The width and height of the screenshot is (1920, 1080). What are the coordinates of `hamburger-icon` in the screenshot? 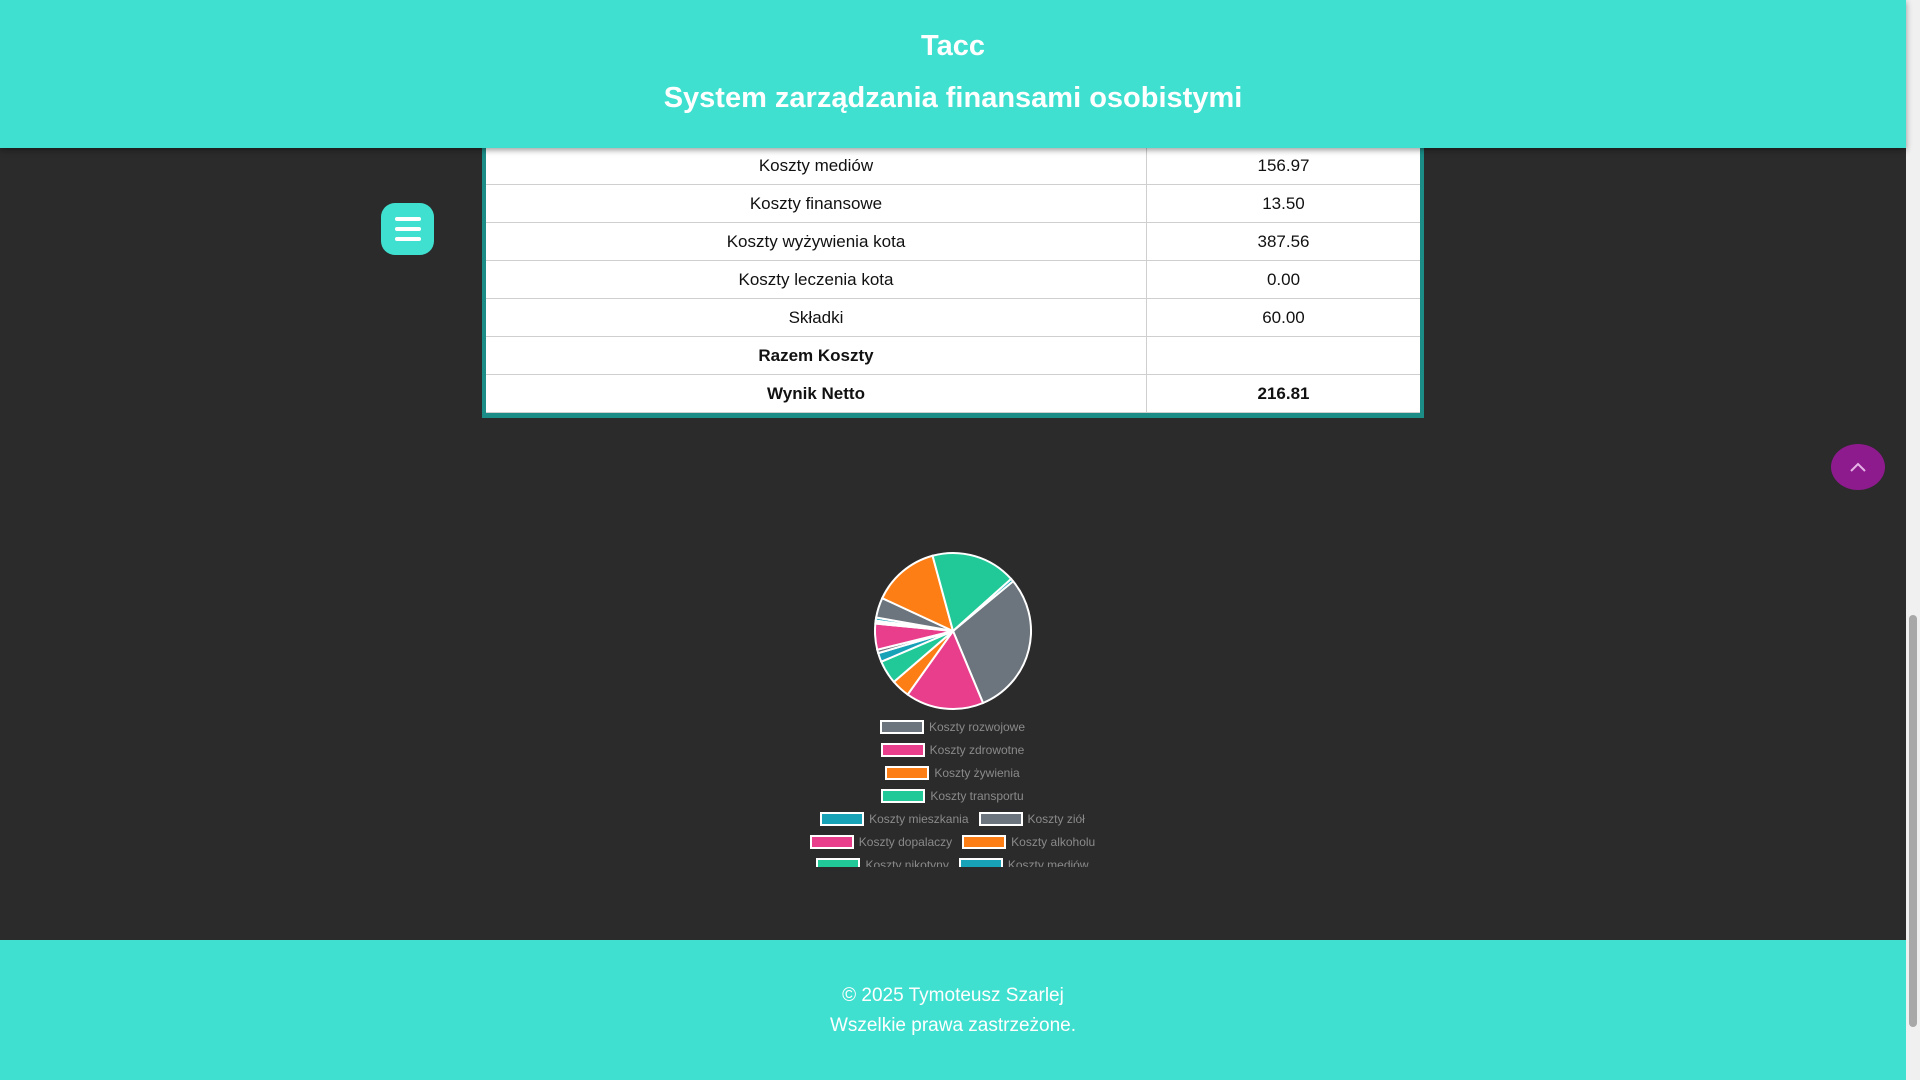 It's located at (407, 229).